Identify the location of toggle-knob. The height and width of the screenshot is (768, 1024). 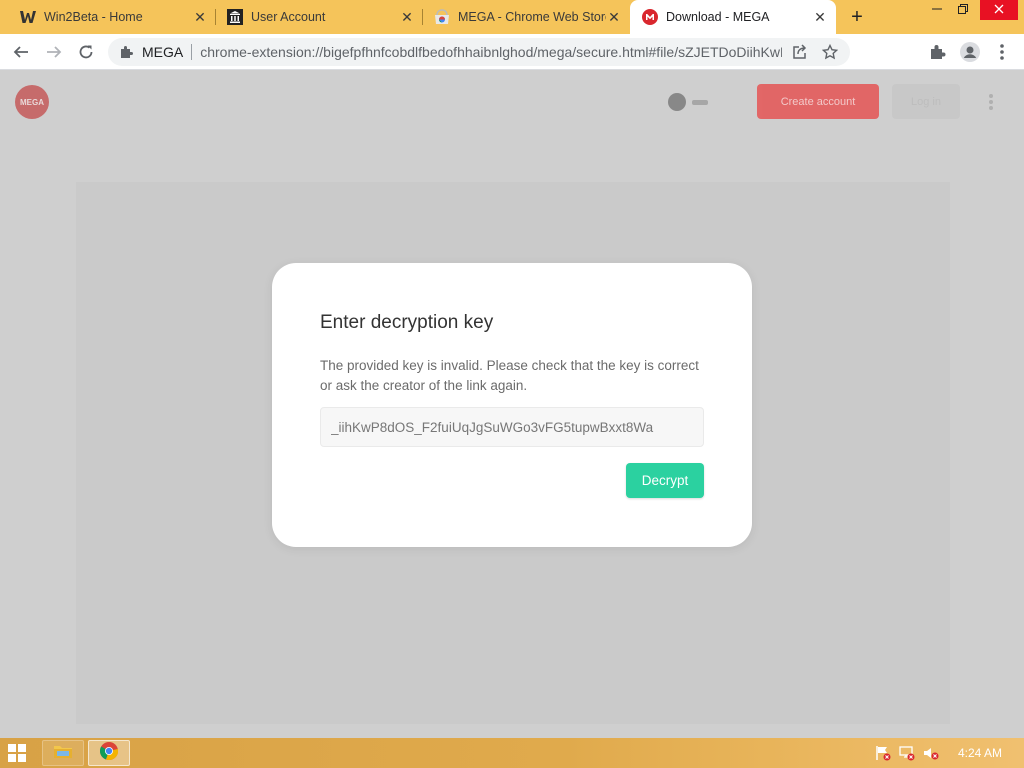
(677, 102).